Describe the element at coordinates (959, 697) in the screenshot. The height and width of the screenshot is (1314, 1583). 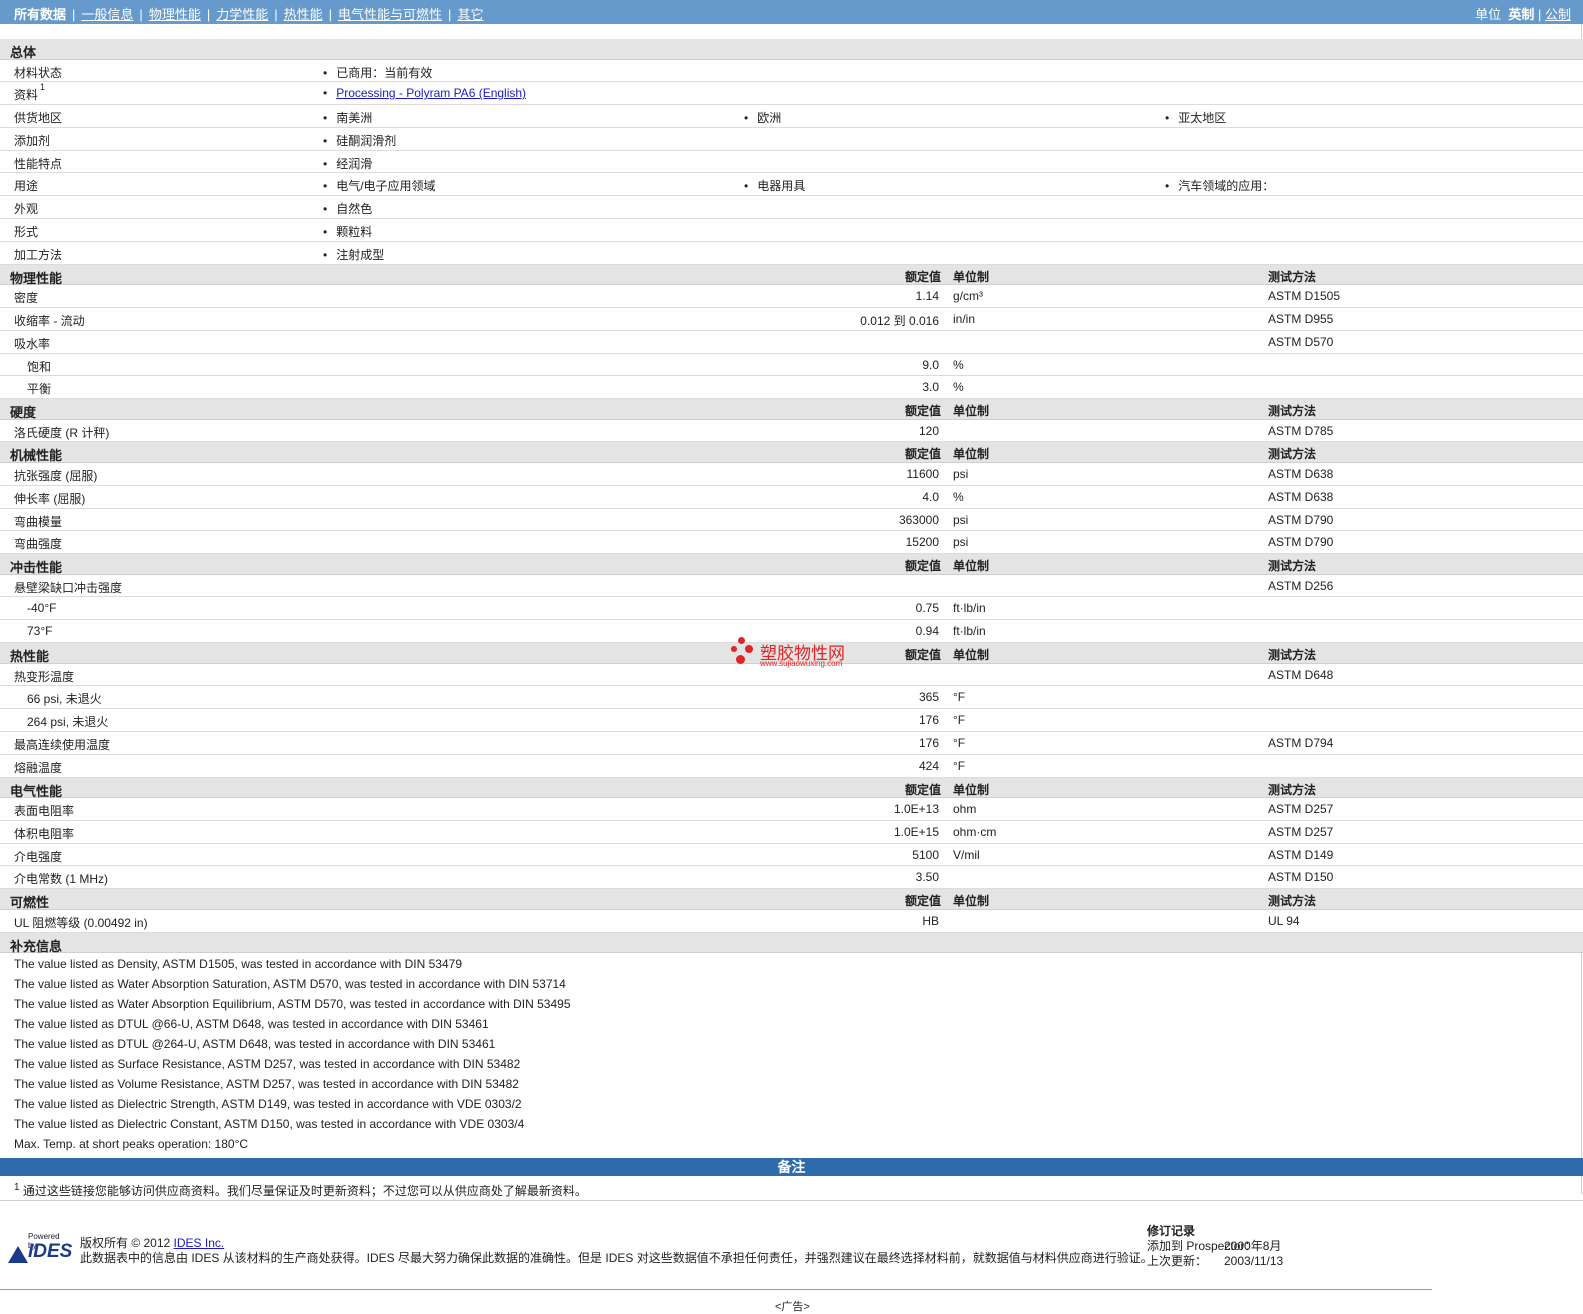
I see `property-unit: °F` at that location.